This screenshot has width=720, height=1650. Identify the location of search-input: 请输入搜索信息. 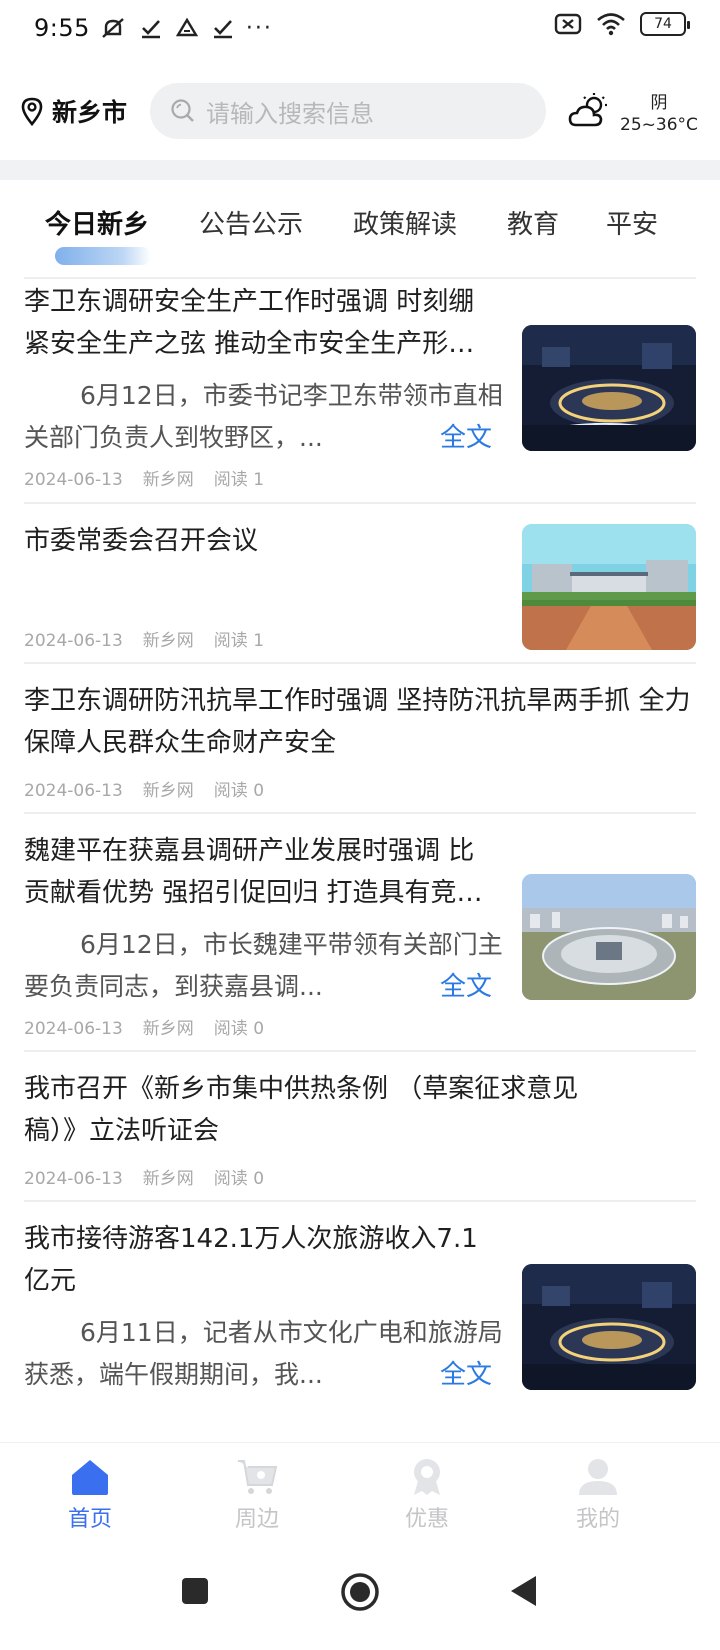
(348, 111).